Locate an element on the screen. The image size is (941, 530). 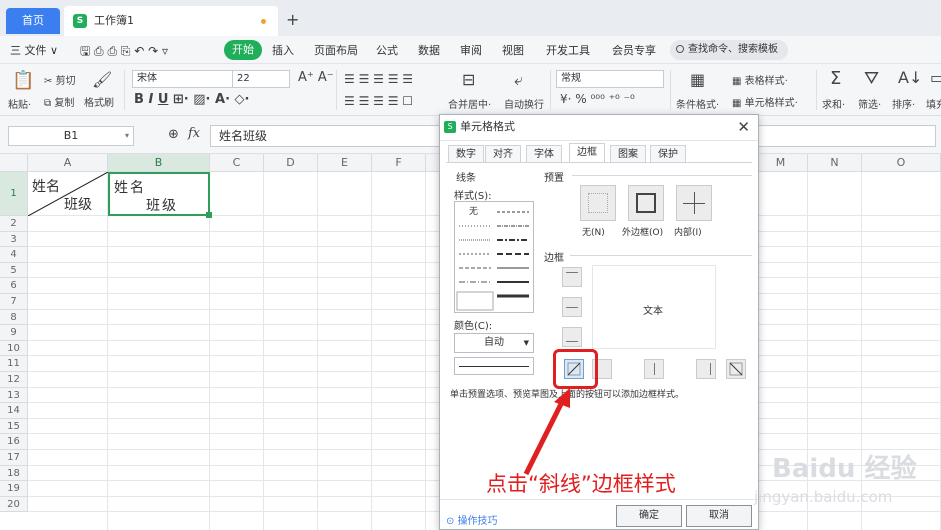
number-format-icons: ¥· % ⁰⁰⁰ ⁺⁰ ⁻⁰ is located at coordinates (597, 99).